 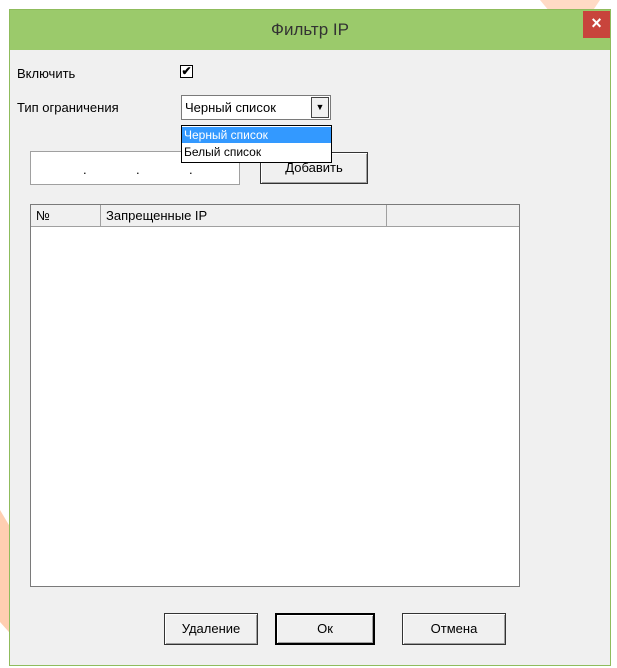 I want to click on column-header-number: №, so click(x=66, y=215).